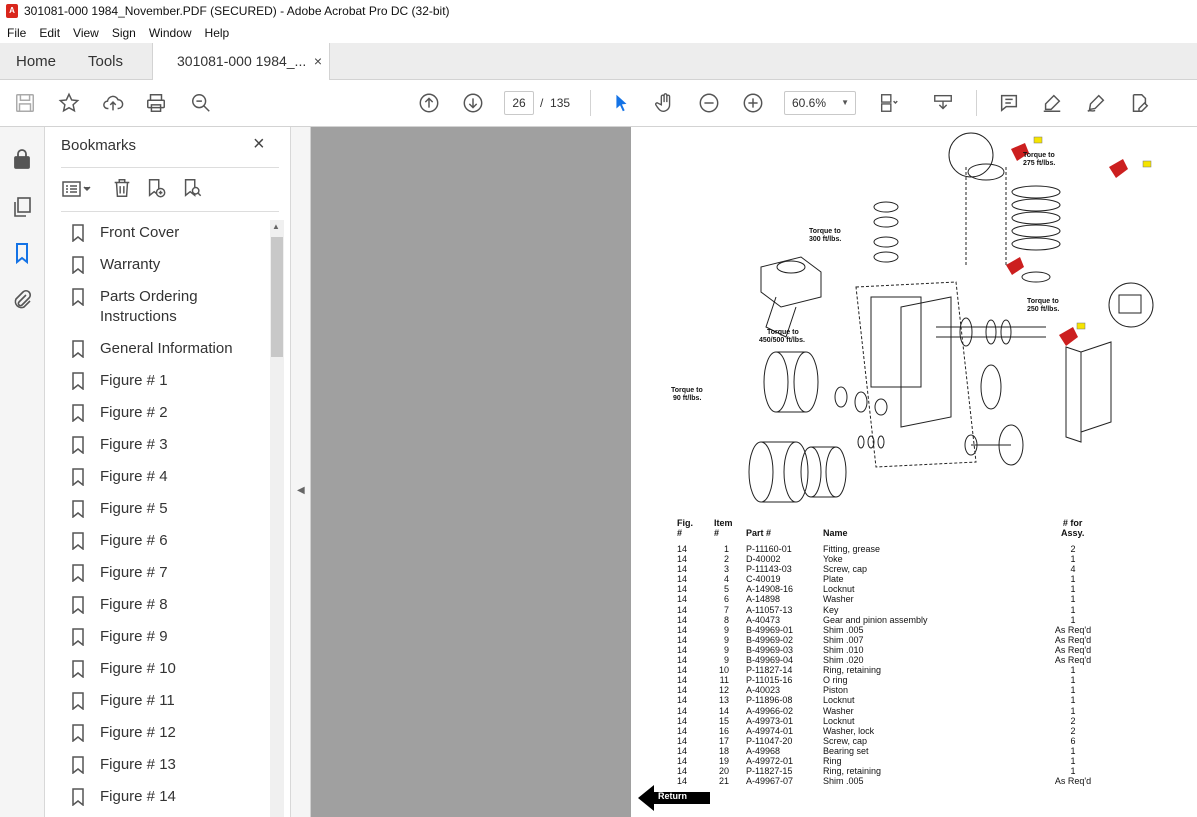 The height and width of the screenshot is (817, 1197). Describe the element at coordinates (156, 103) in the screenshot. I see `print-icon` at that location.